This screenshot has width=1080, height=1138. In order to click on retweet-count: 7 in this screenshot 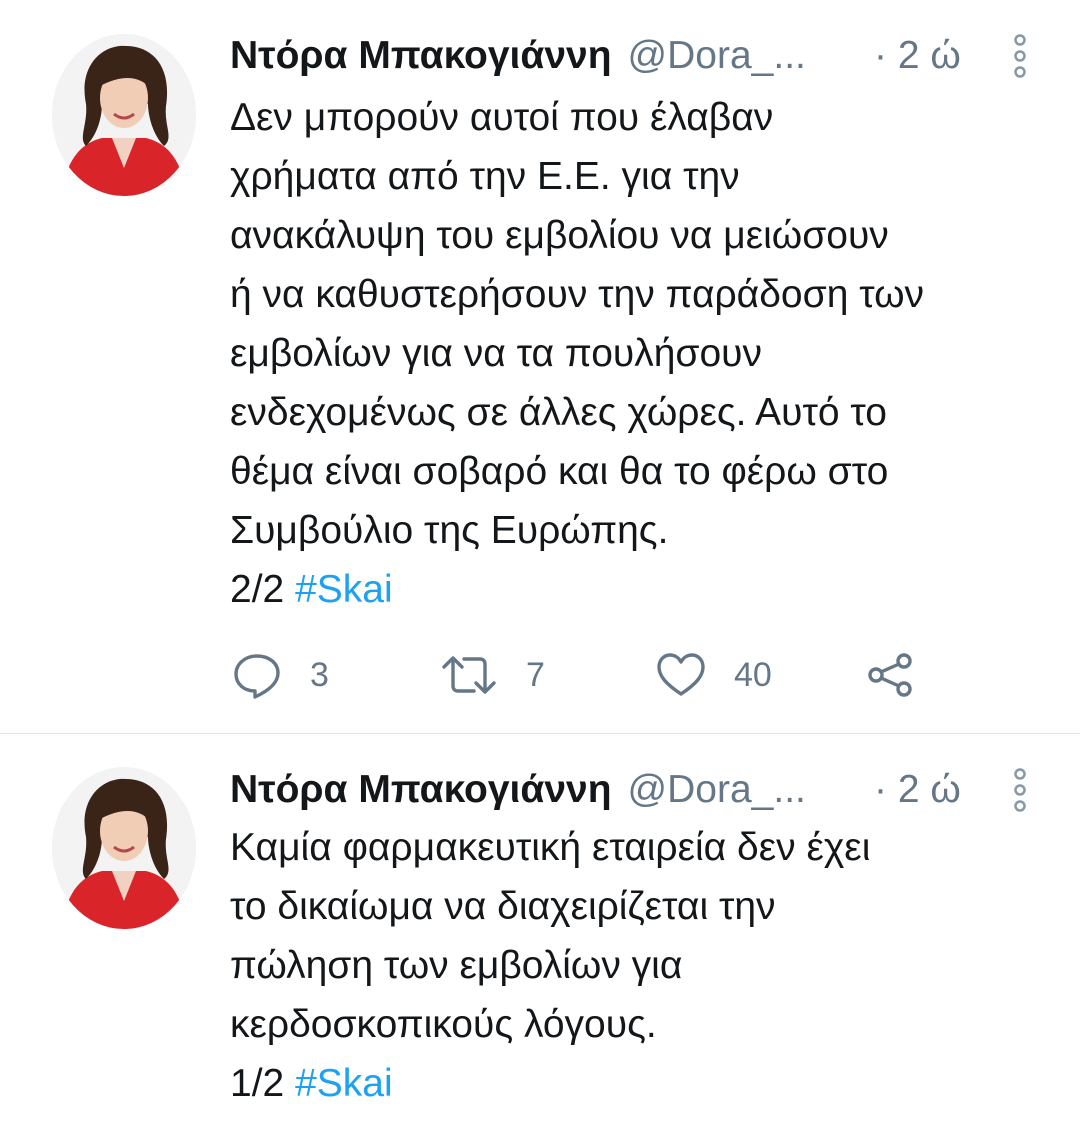, I will do `click(535, 674)`.